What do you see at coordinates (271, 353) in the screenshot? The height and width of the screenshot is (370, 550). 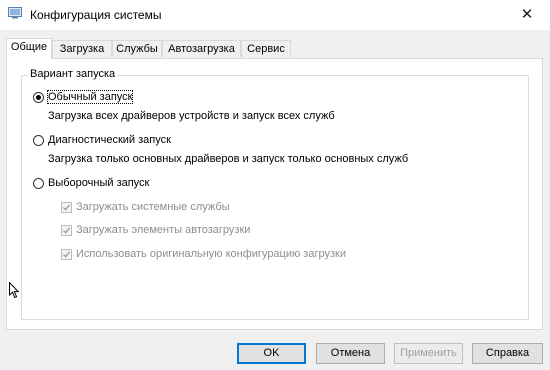 I see `ok-button: OK` at bounding box center [271, 353].